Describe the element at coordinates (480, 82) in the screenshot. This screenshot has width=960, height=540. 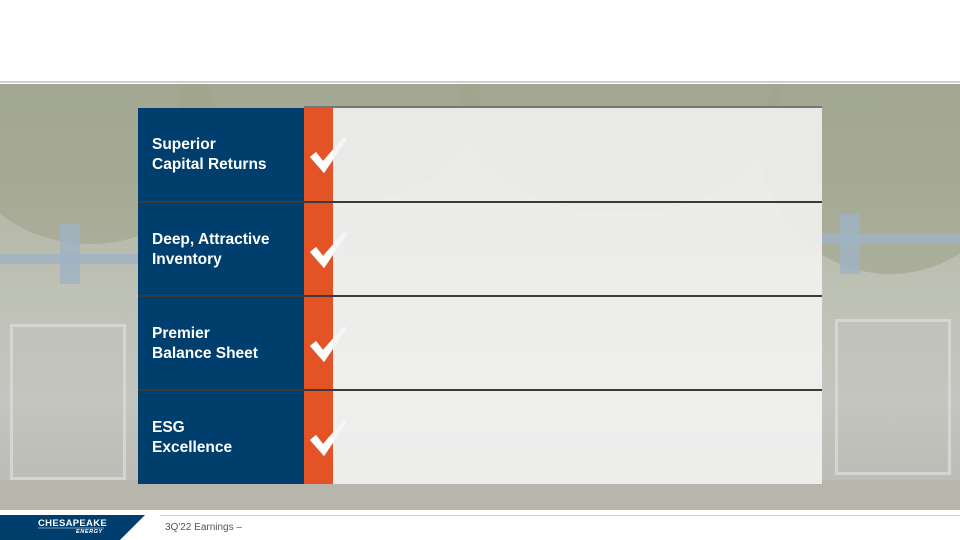
I see `header-divider` at that location.